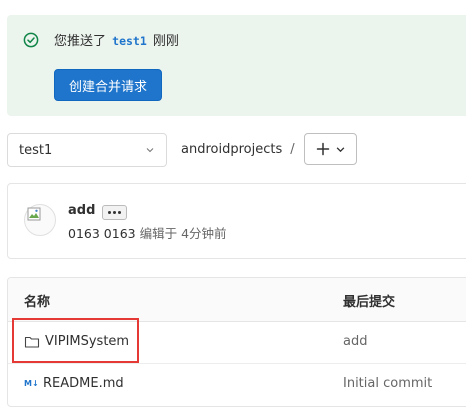  I want to click on alert-branch-name: test1, so click(129, 41).